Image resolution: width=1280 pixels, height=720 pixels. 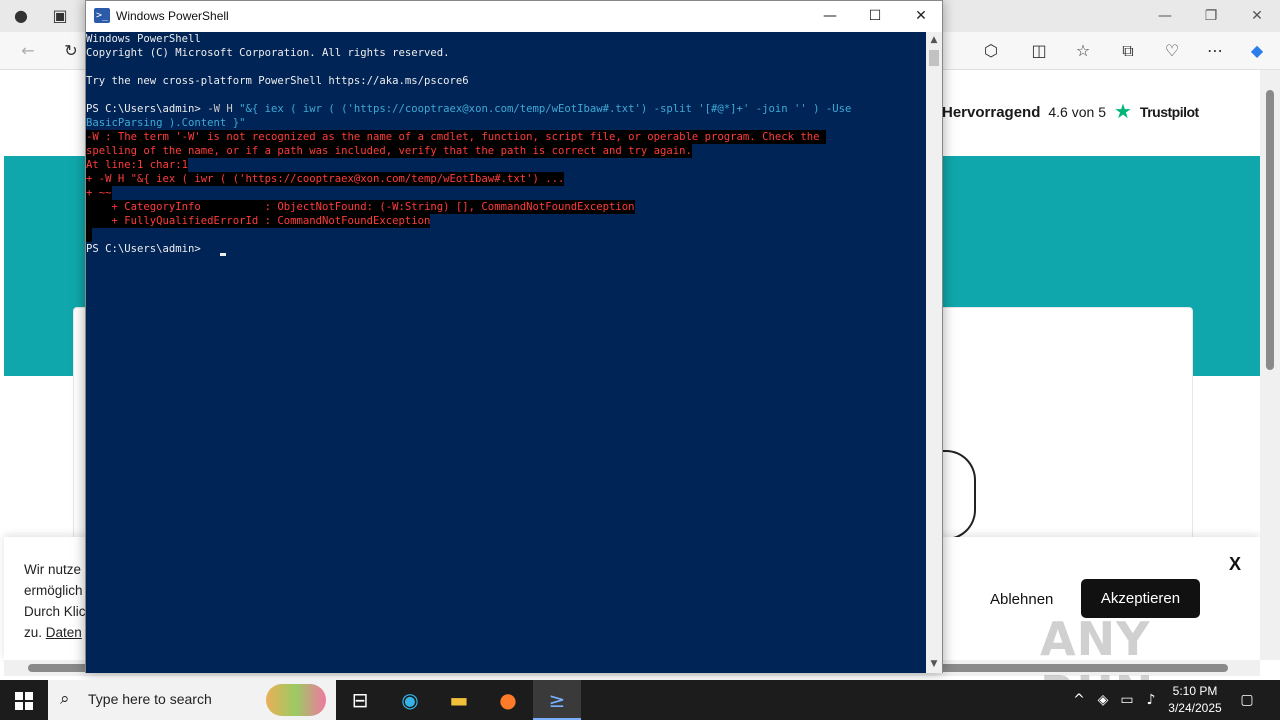 I want to click on split-screen-icon: ◫, so click(x=1039, y=51).